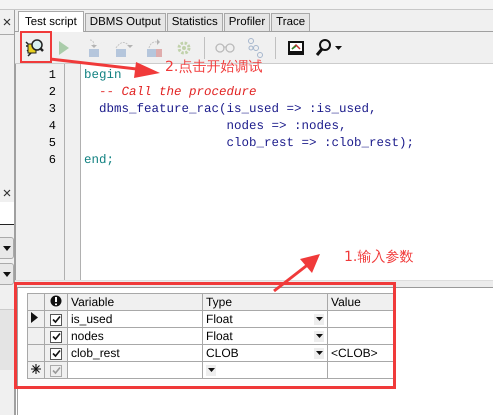  I want to click on tab: Profiler, so click(247, 22).